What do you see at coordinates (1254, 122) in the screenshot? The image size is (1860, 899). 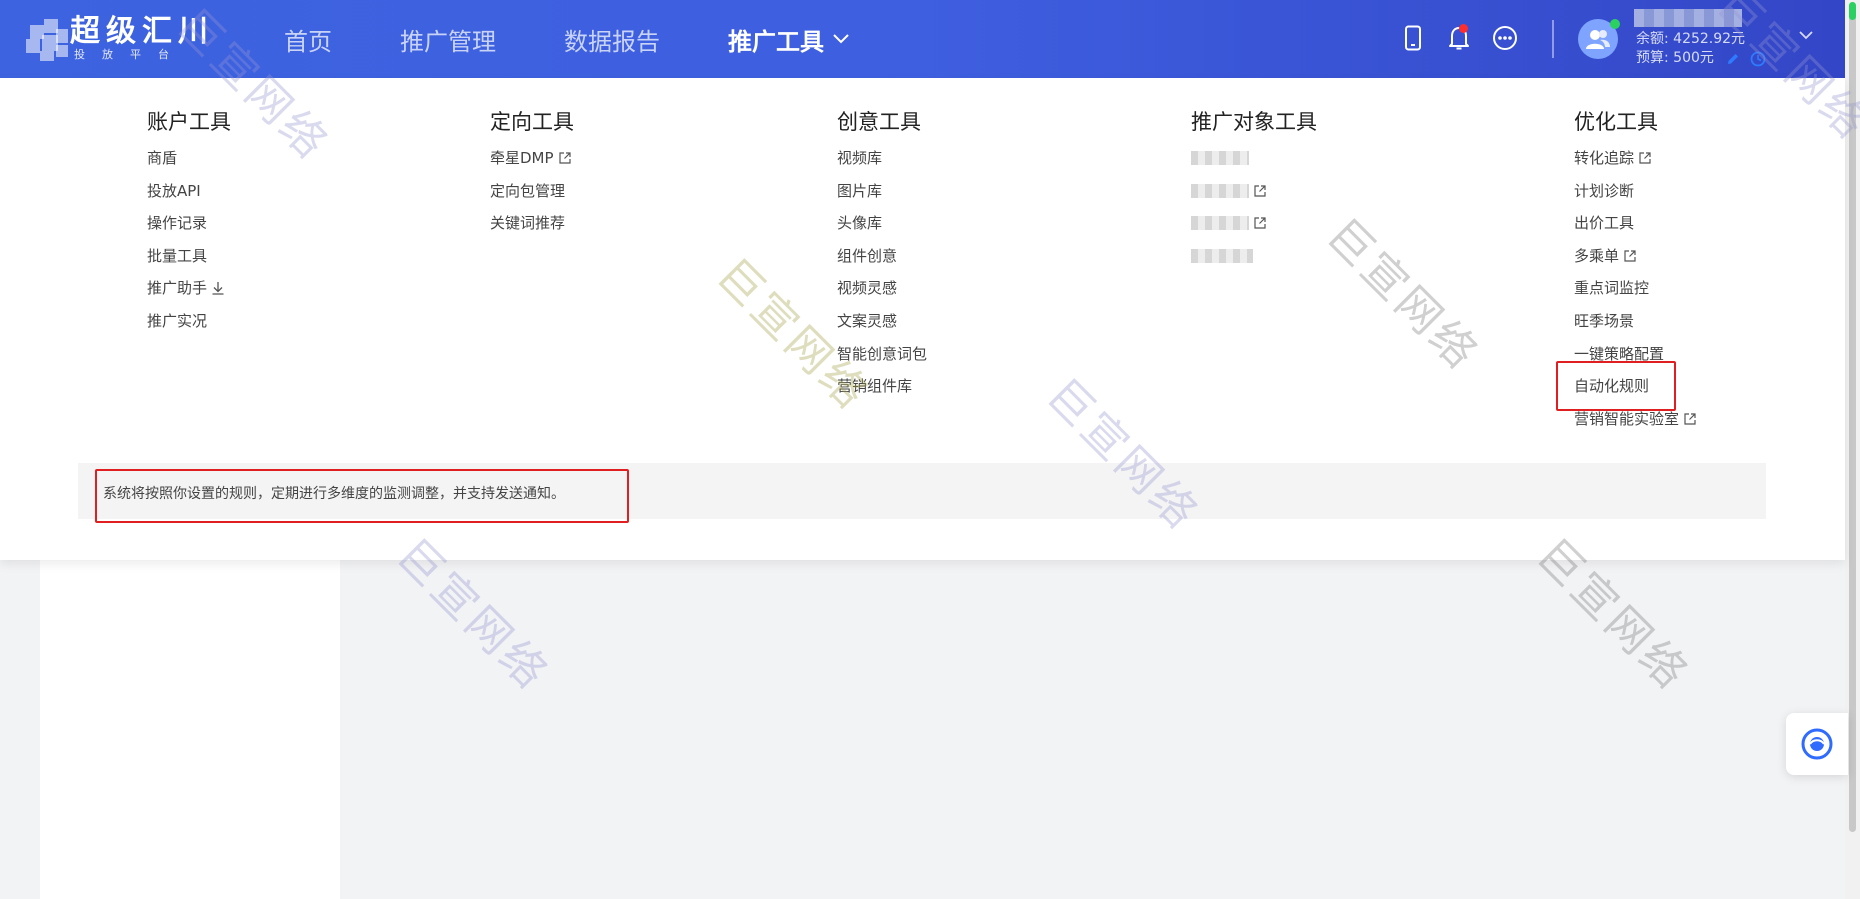 I see `column-title-promotion-object-tools: 推广对象工具` at bounding box center [1254, 122].